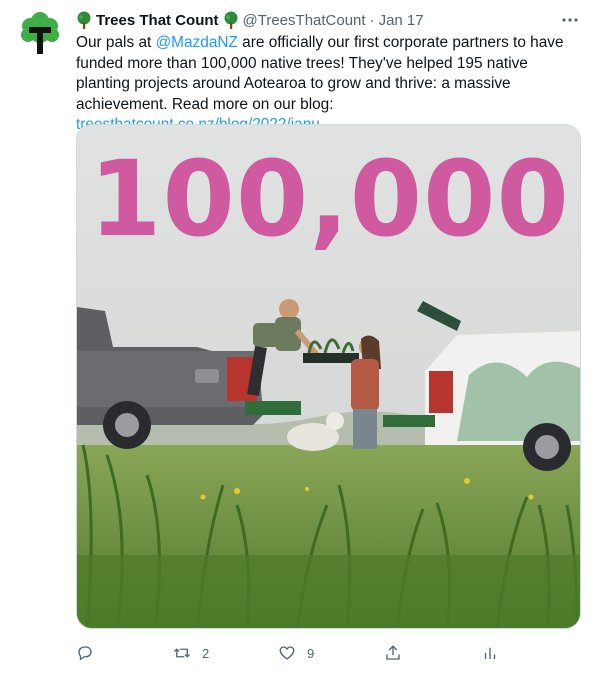 The height and width of the screenshot is (674, 597). I want to click on user-handle: @TreesThatCount, so click(304, 20).